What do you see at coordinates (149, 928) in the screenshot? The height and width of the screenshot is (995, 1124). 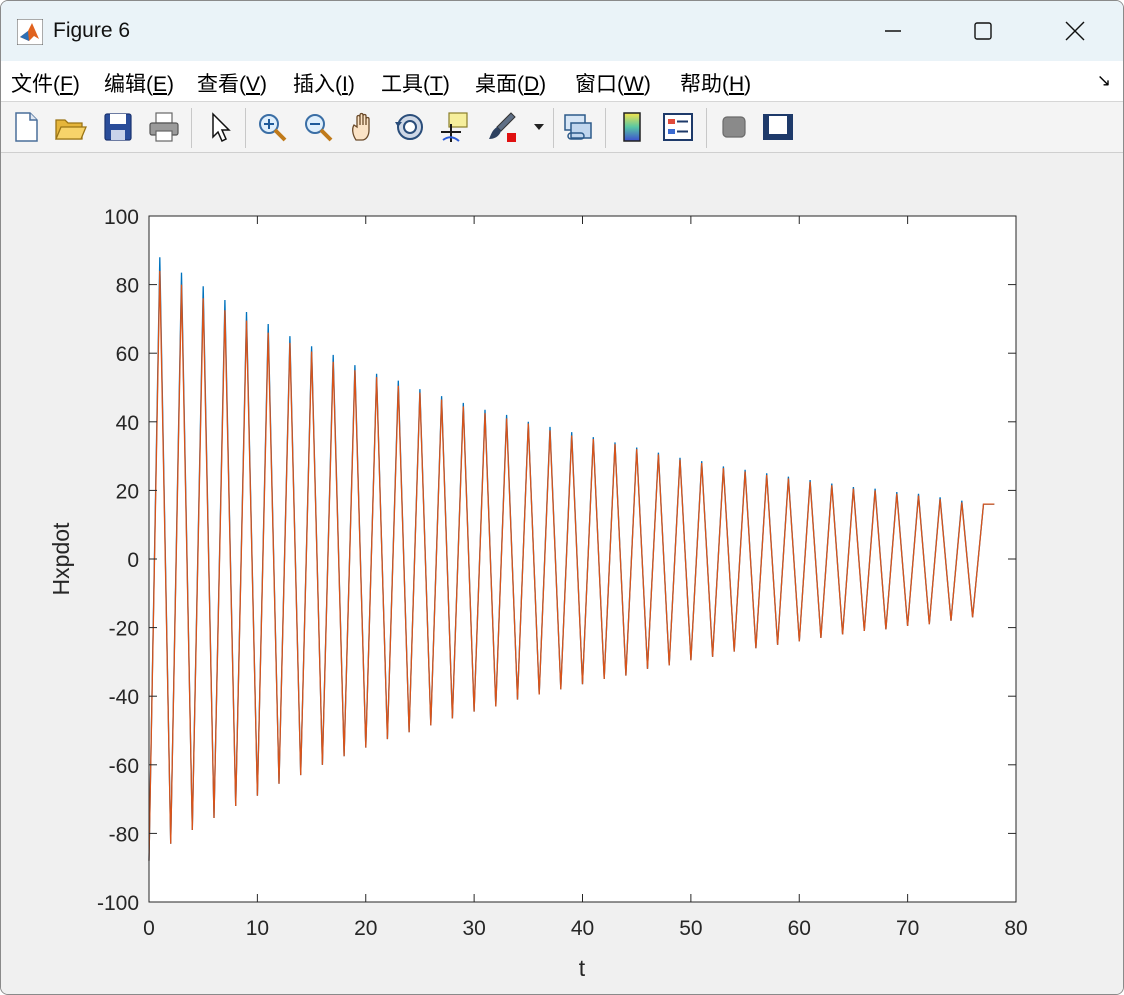 I see `x-tick-label: 0` at bounding box center [149, 928].